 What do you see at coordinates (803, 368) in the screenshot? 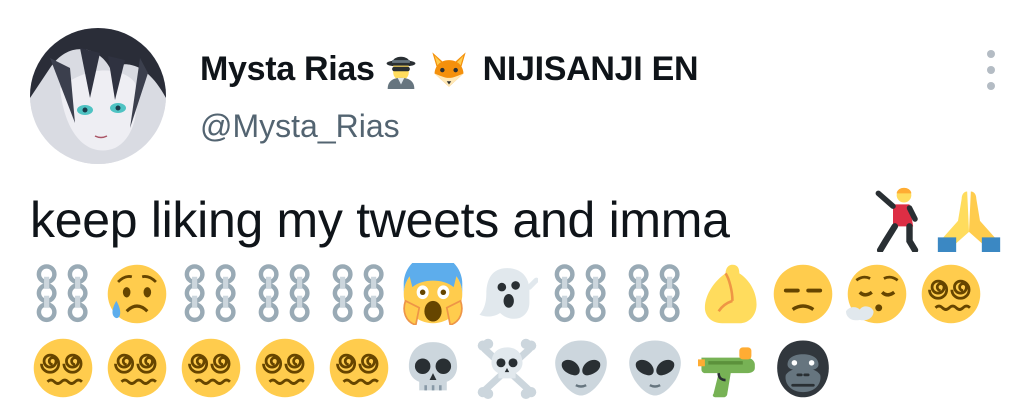
I see `gorilla-emoji-icon` at bounding box center [803, 368].